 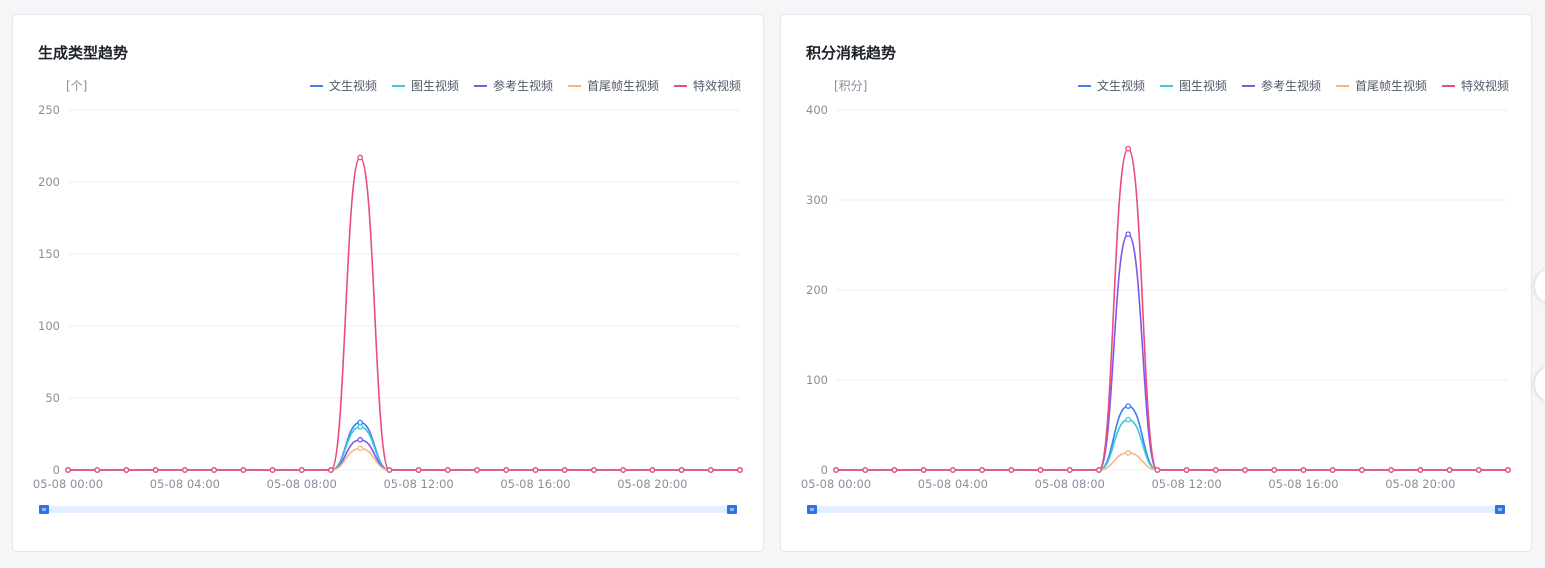 I want to click on floating-side-toolbar, so click(x=1540, y=368).